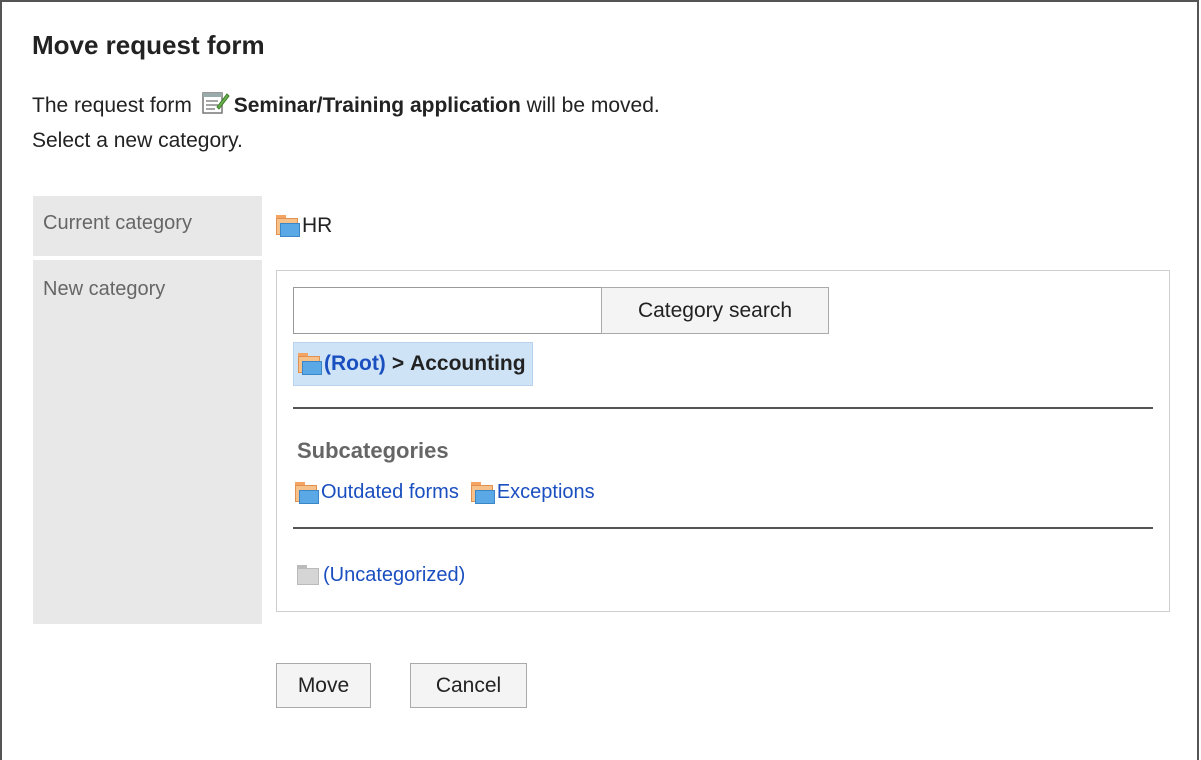 This screenshot has height=760, width=1201. Describe the element at coordinates (468, 685) in the screenshot. I see `cancel-button: Cancel` at that location.